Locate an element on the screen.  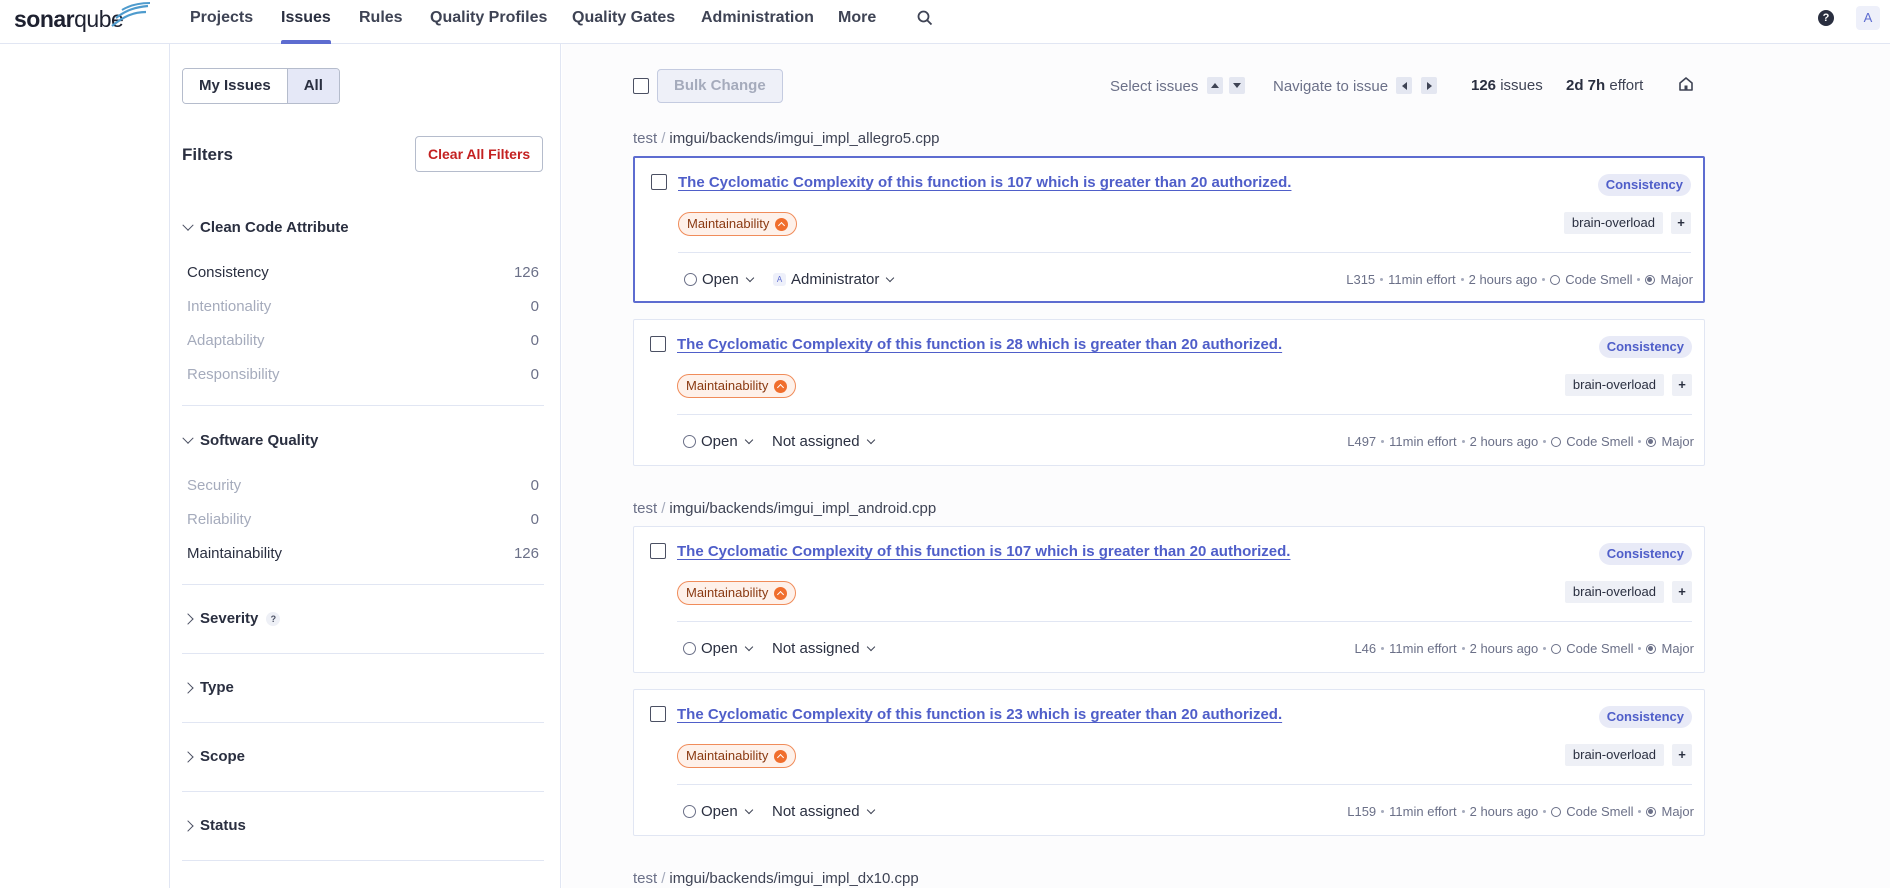
facet-scope: Scope is located at coordinates (214, 756).